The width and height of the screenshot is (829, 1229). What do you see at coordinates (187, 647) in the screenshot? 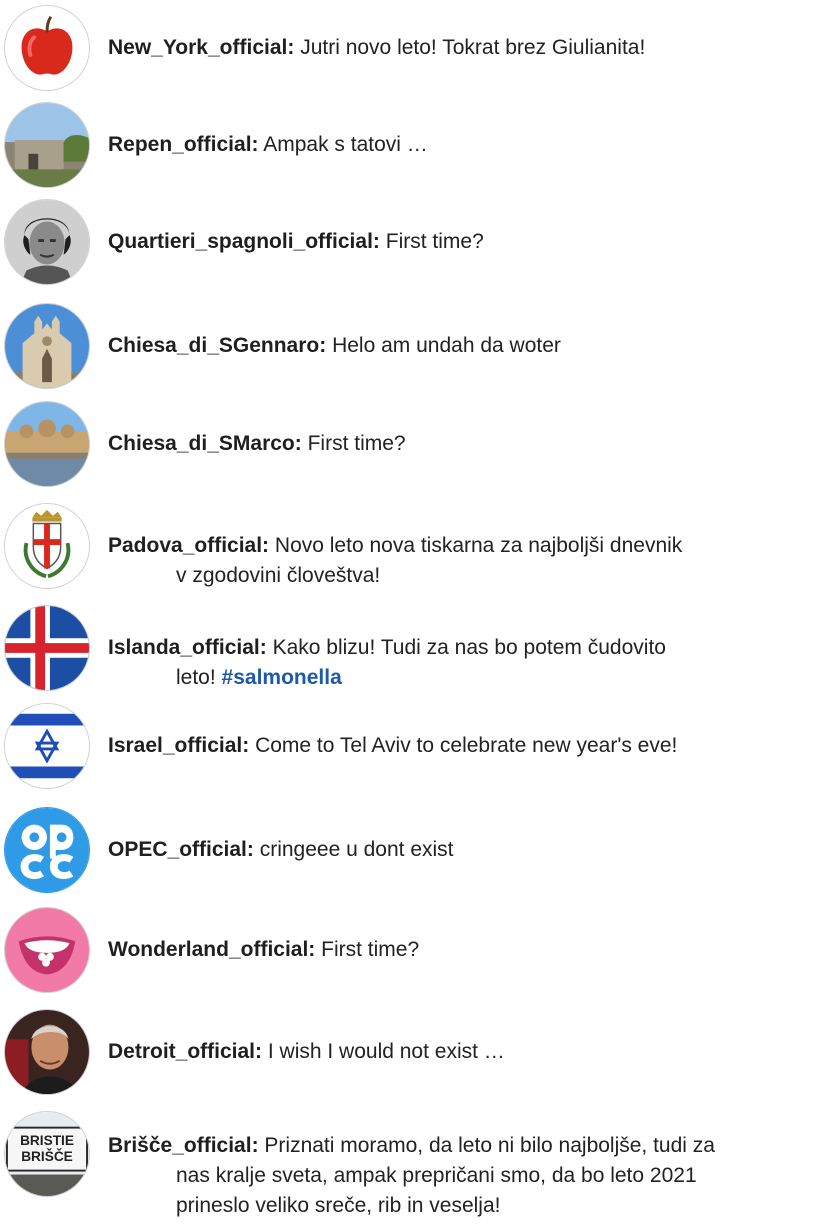
I see `post-username: Islanda_official:` at bounding box center [187, 647].